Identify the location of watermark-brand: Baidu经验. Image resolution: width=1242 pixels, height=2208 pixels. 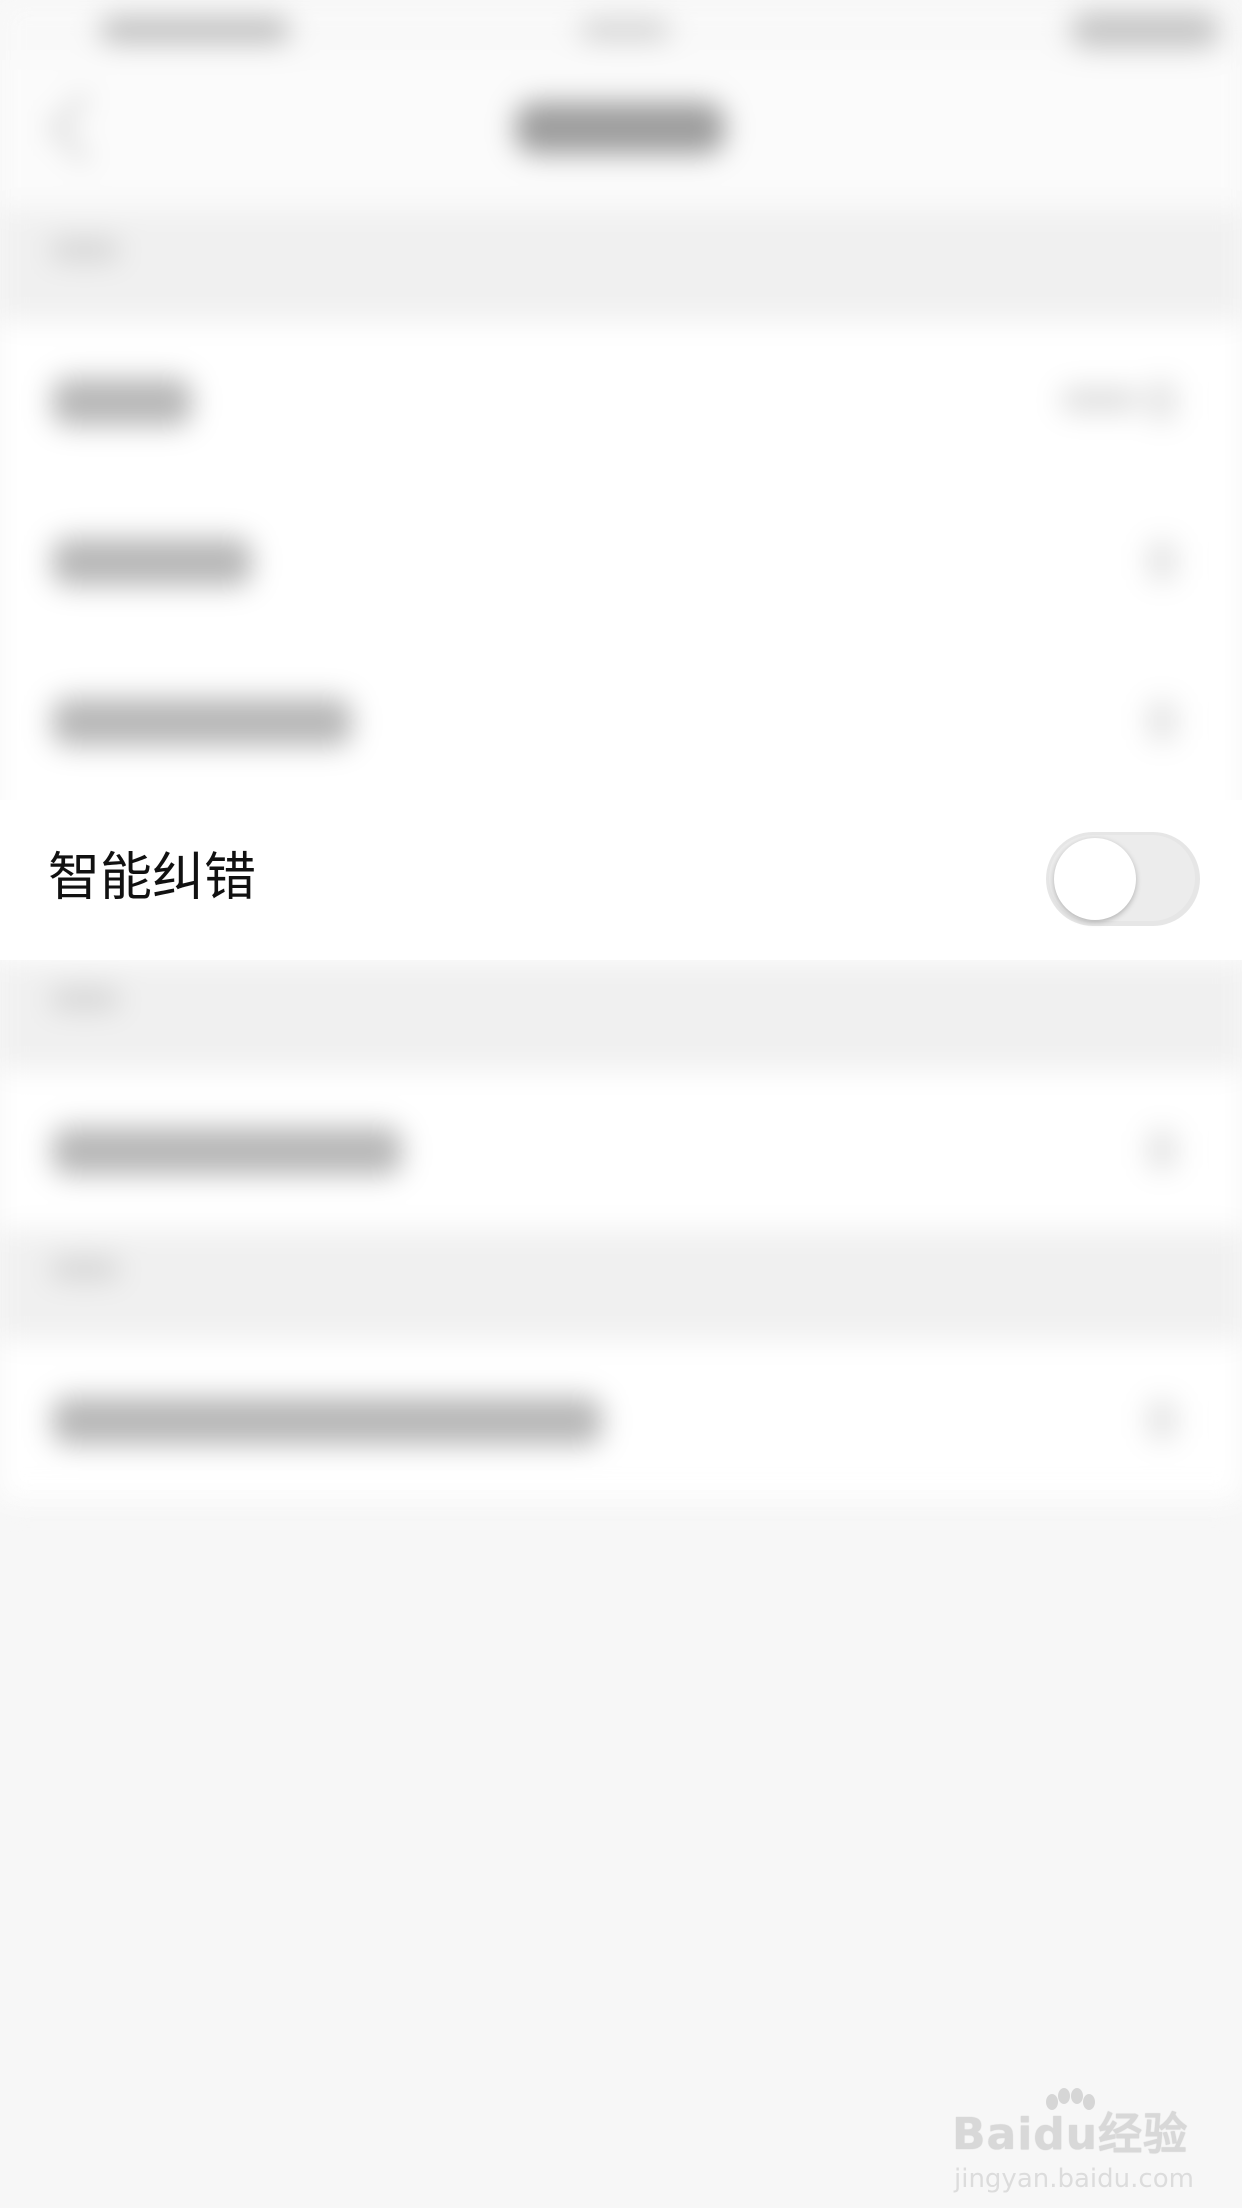
(1070, 2134).